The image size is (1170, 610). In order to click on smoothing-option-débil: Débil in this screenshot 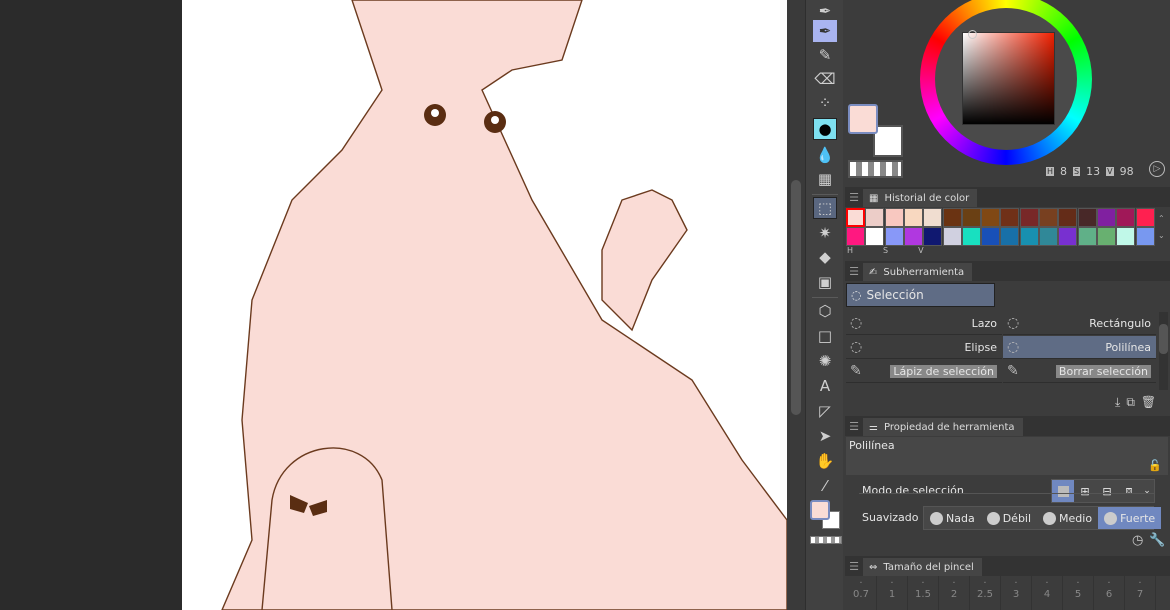, I will do `click(1009, 518)`.